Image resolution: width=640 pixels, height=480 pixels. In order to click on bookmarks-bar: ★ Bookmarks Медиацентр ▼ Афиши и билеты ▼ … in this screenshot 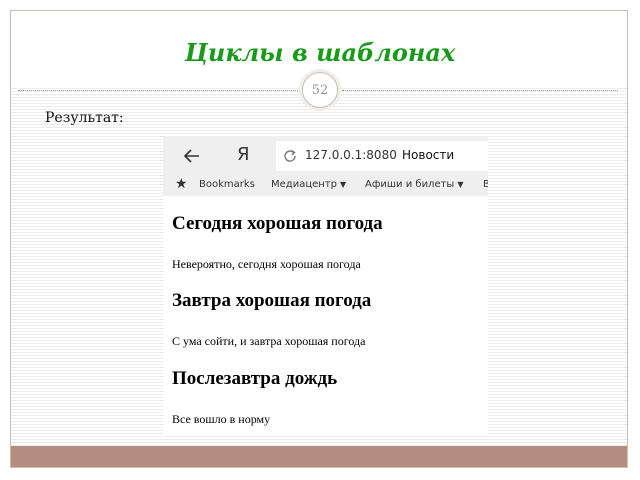, I will do `click(325, 186)`.